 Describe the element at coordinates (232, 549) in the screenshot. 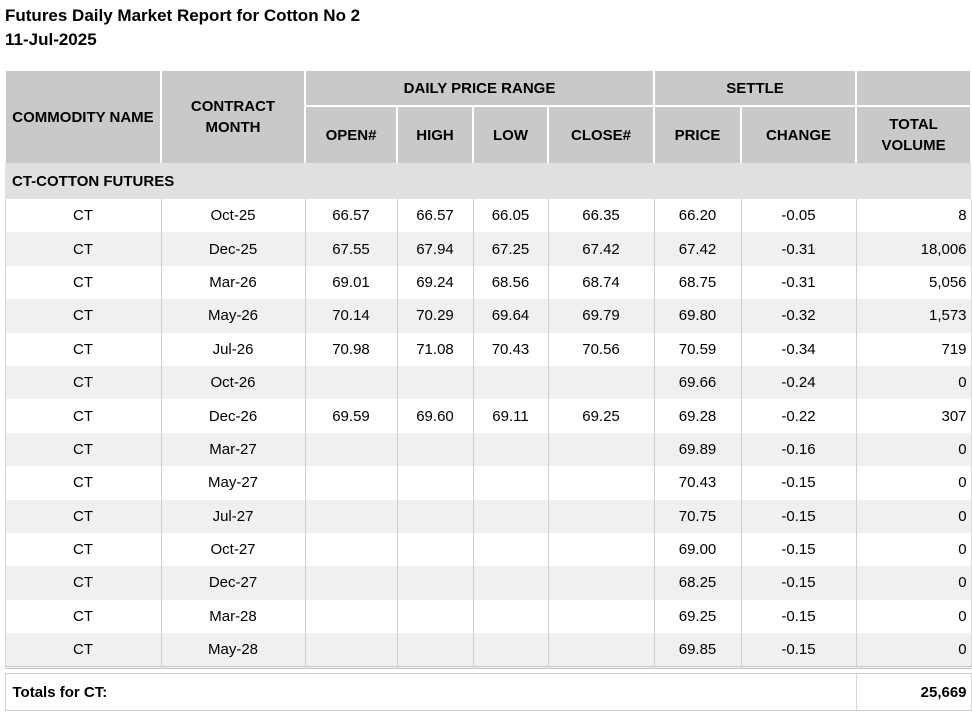

I see `cell-contract-month: Oct-27` at that location.